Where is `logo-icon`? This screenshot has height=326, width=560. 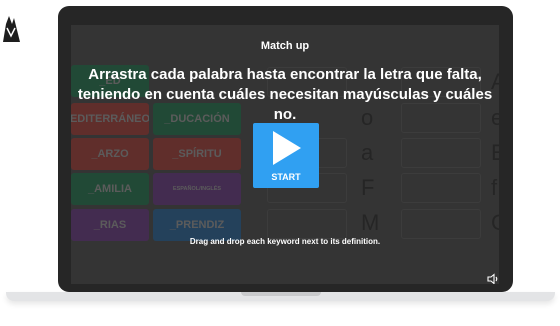 logo-icon is located at coordinates (11, 29).